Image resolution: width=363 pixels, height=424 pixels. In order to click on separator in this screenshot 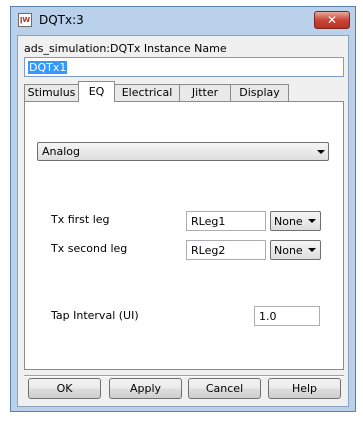, I will do `click(184, 376)`.